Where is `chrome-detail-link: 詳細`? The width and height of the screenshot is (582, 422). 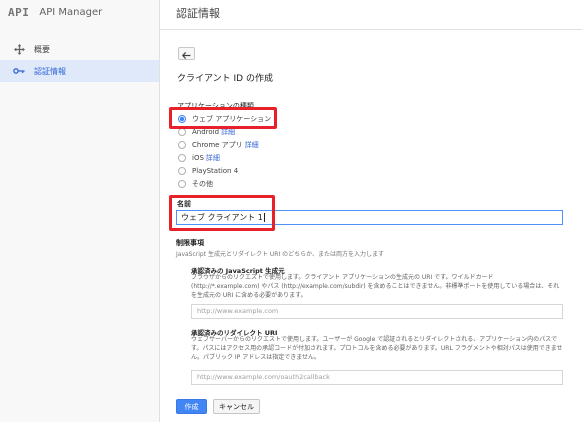
chrome-detail-link: 詳細 is located at coordinates (252, 145).